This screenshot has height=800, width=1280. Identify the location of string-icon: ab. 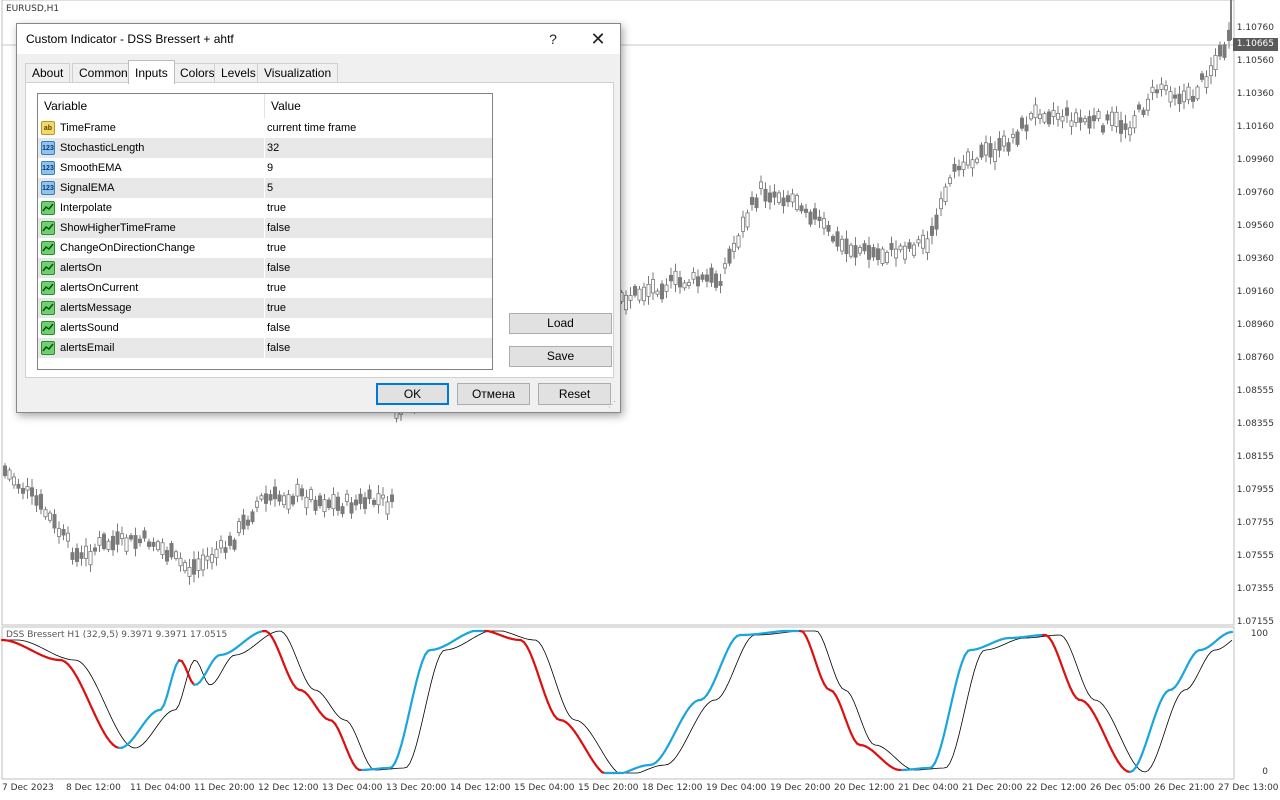
(48, 128).